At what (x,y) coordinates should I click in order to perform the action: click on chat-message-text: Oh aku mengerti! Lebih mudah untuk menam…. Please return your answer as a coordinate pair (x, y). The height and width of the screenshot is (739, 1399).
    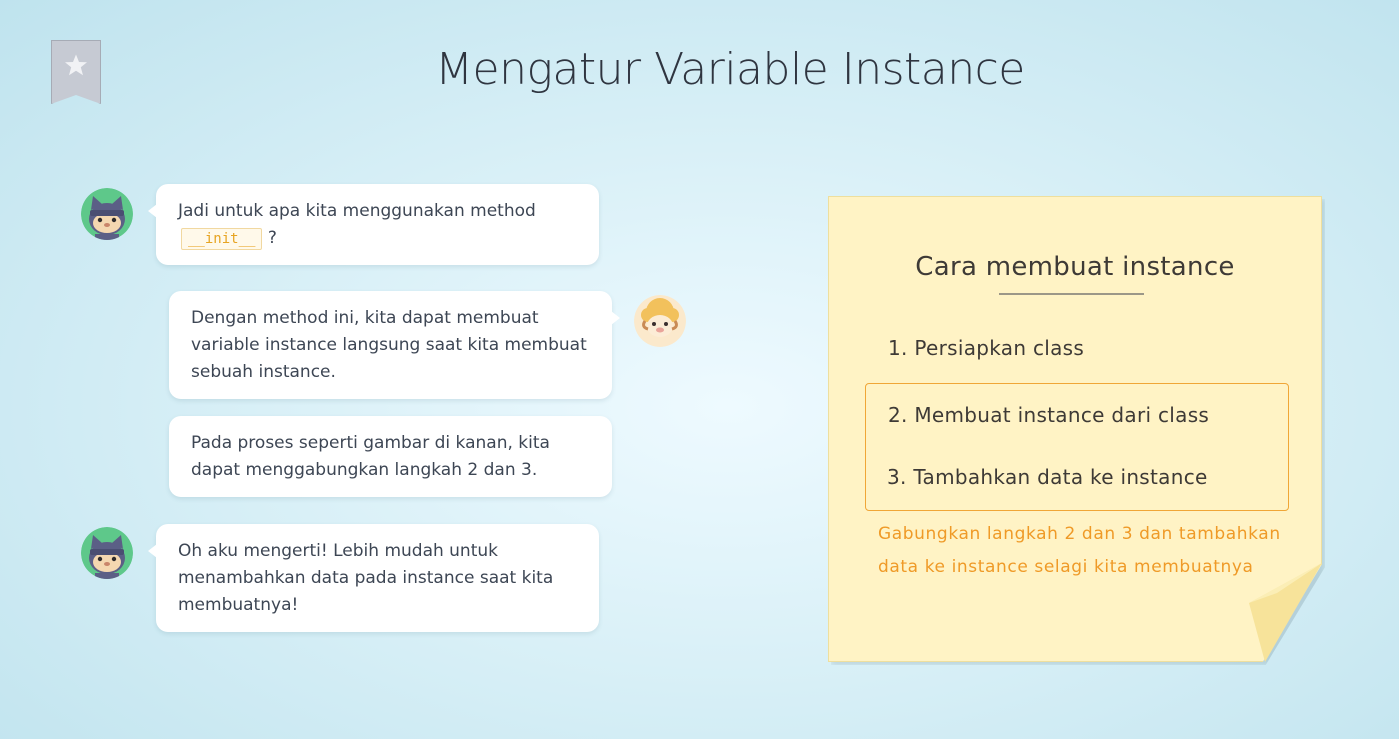
    Looking at the image, I should click on (366, 578).